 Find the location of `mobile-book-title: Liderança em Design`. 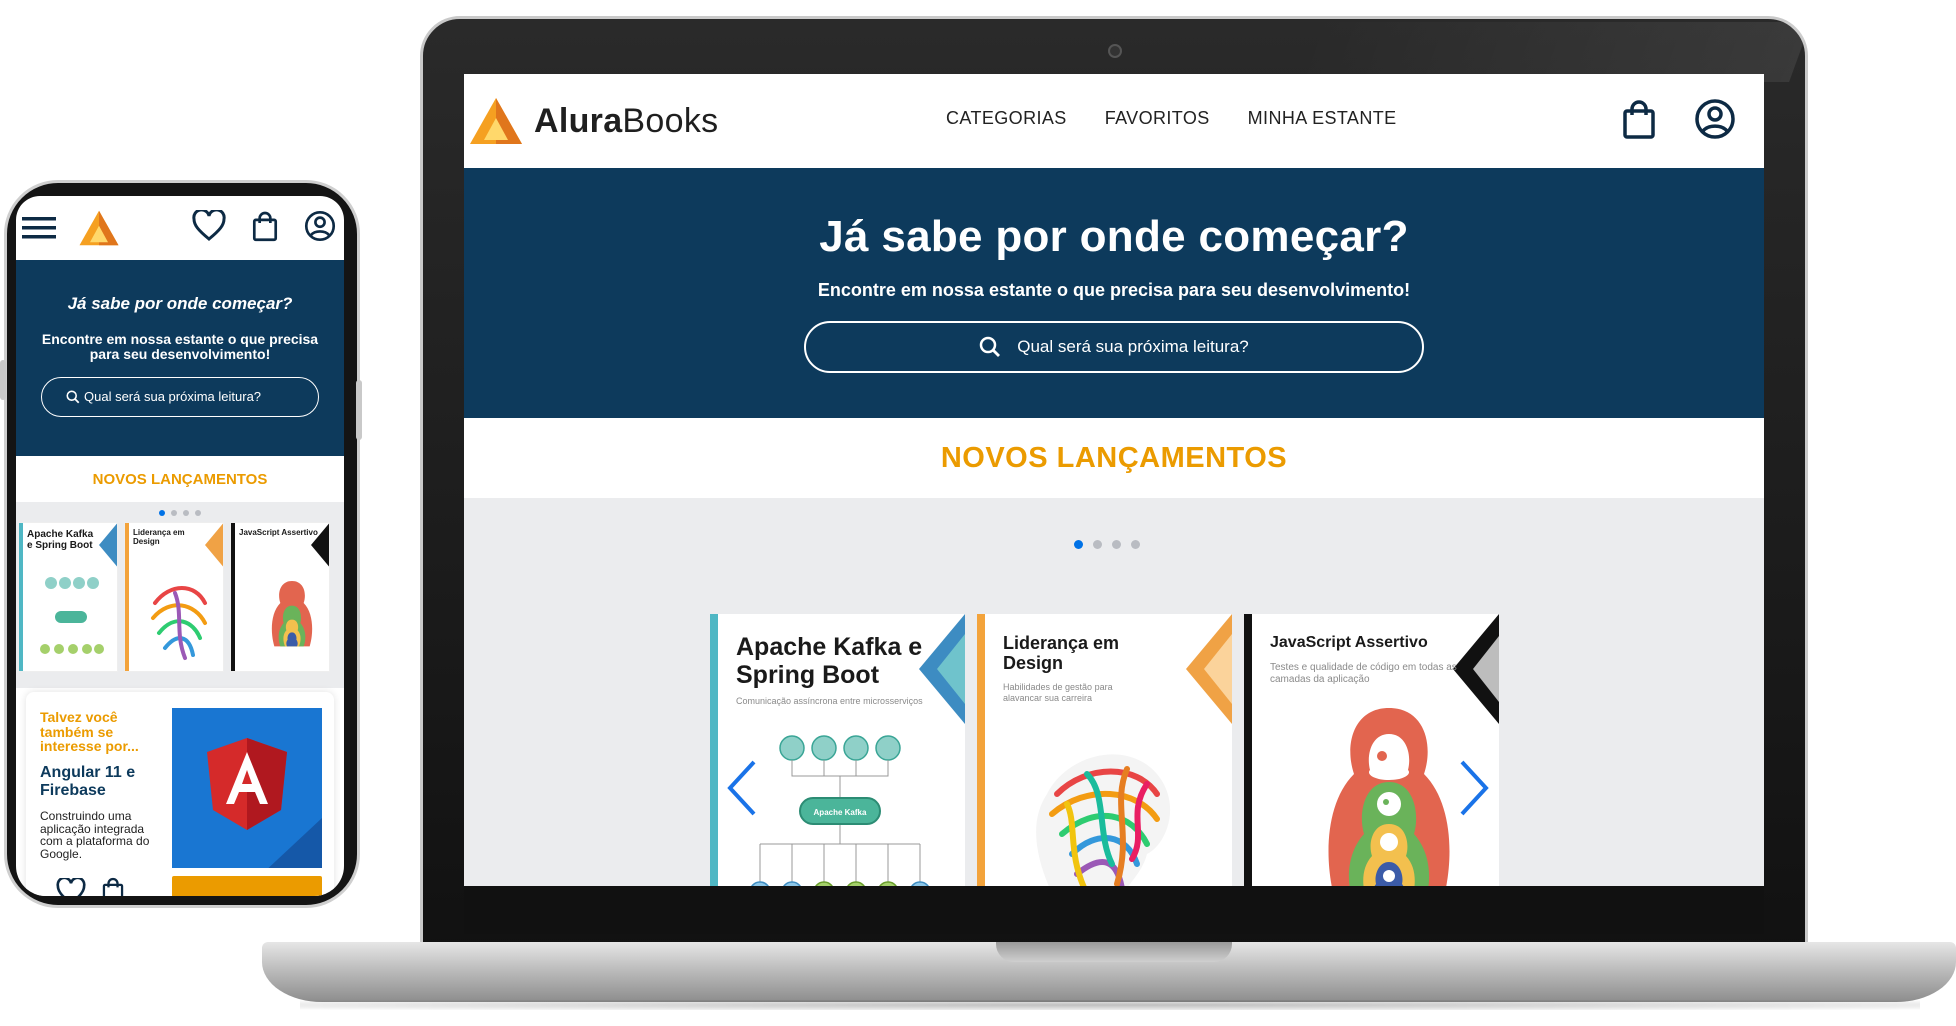

mobile-book-title: Liderança em Design is located at coordinates (159, 537).